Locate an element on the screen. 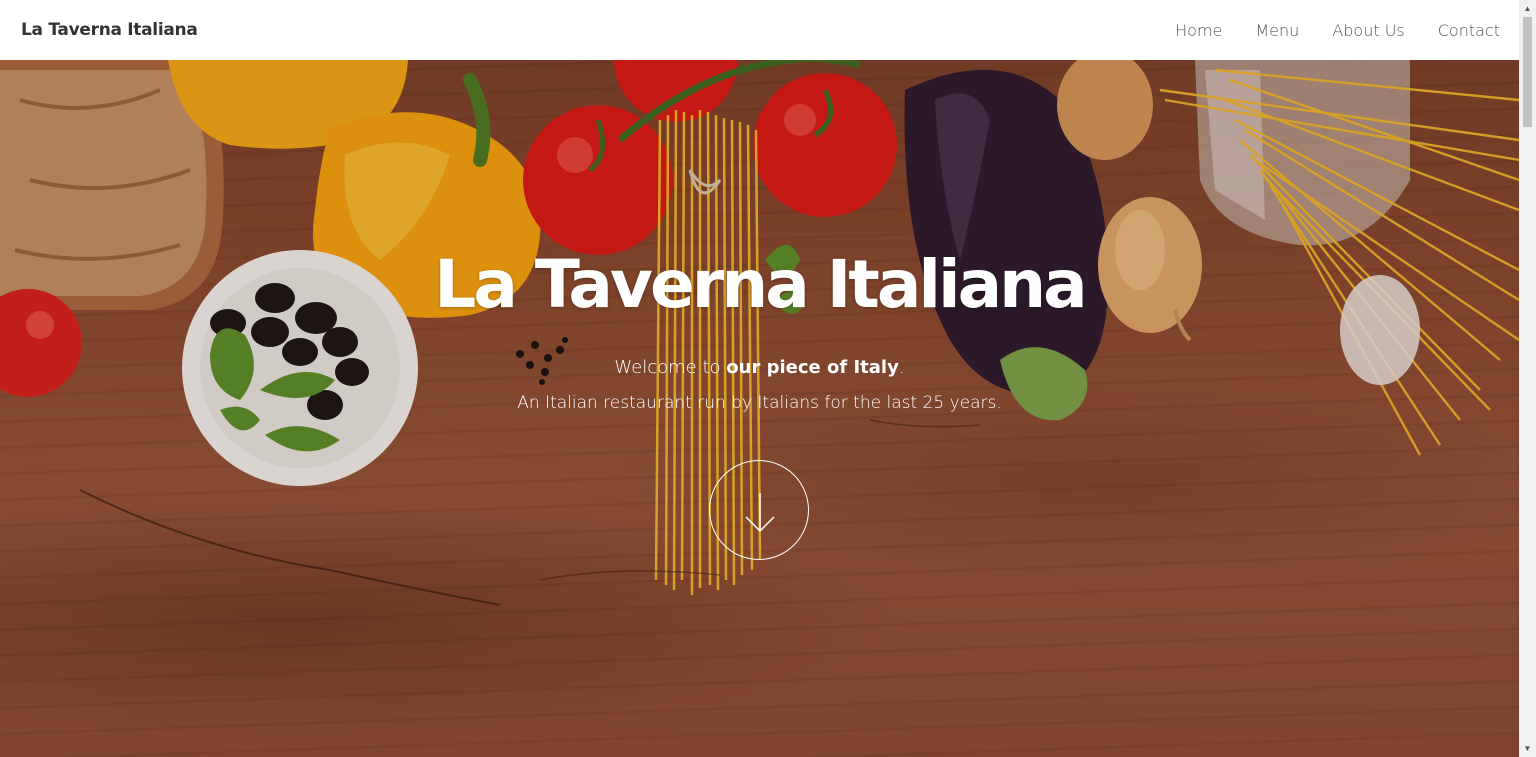 Image resolution: width=1536 pixels, height=757 pixels. scrollbar-thumb is located at coordinates (1527, 72).